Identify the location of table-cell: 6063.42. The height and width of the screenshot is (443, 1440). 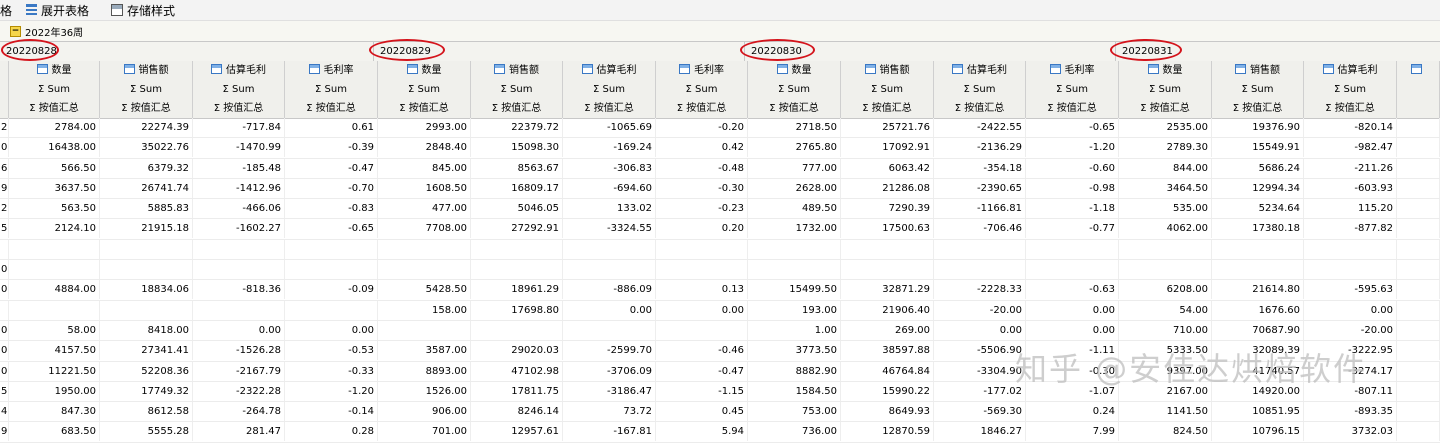
(887, 168).